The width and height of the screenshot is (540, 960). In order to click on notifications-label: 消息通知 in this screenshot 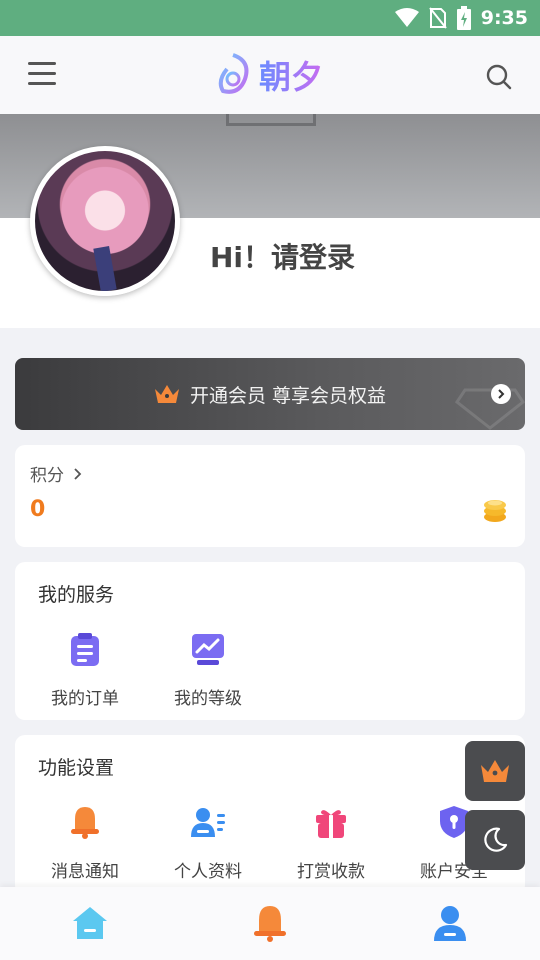, I will do `click(85, 872)`.